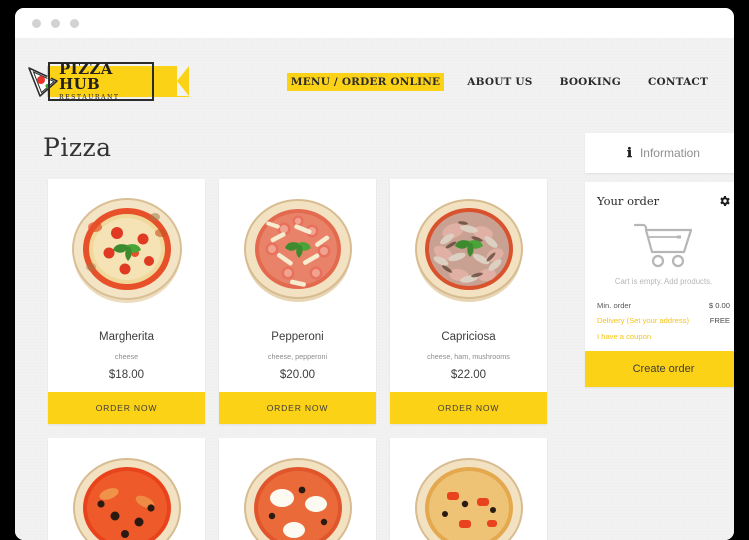  What do you see at coordinates (468, 337) in the screenshot?
I see `product-name: Capriciosa` at bounding box center [468, 337].